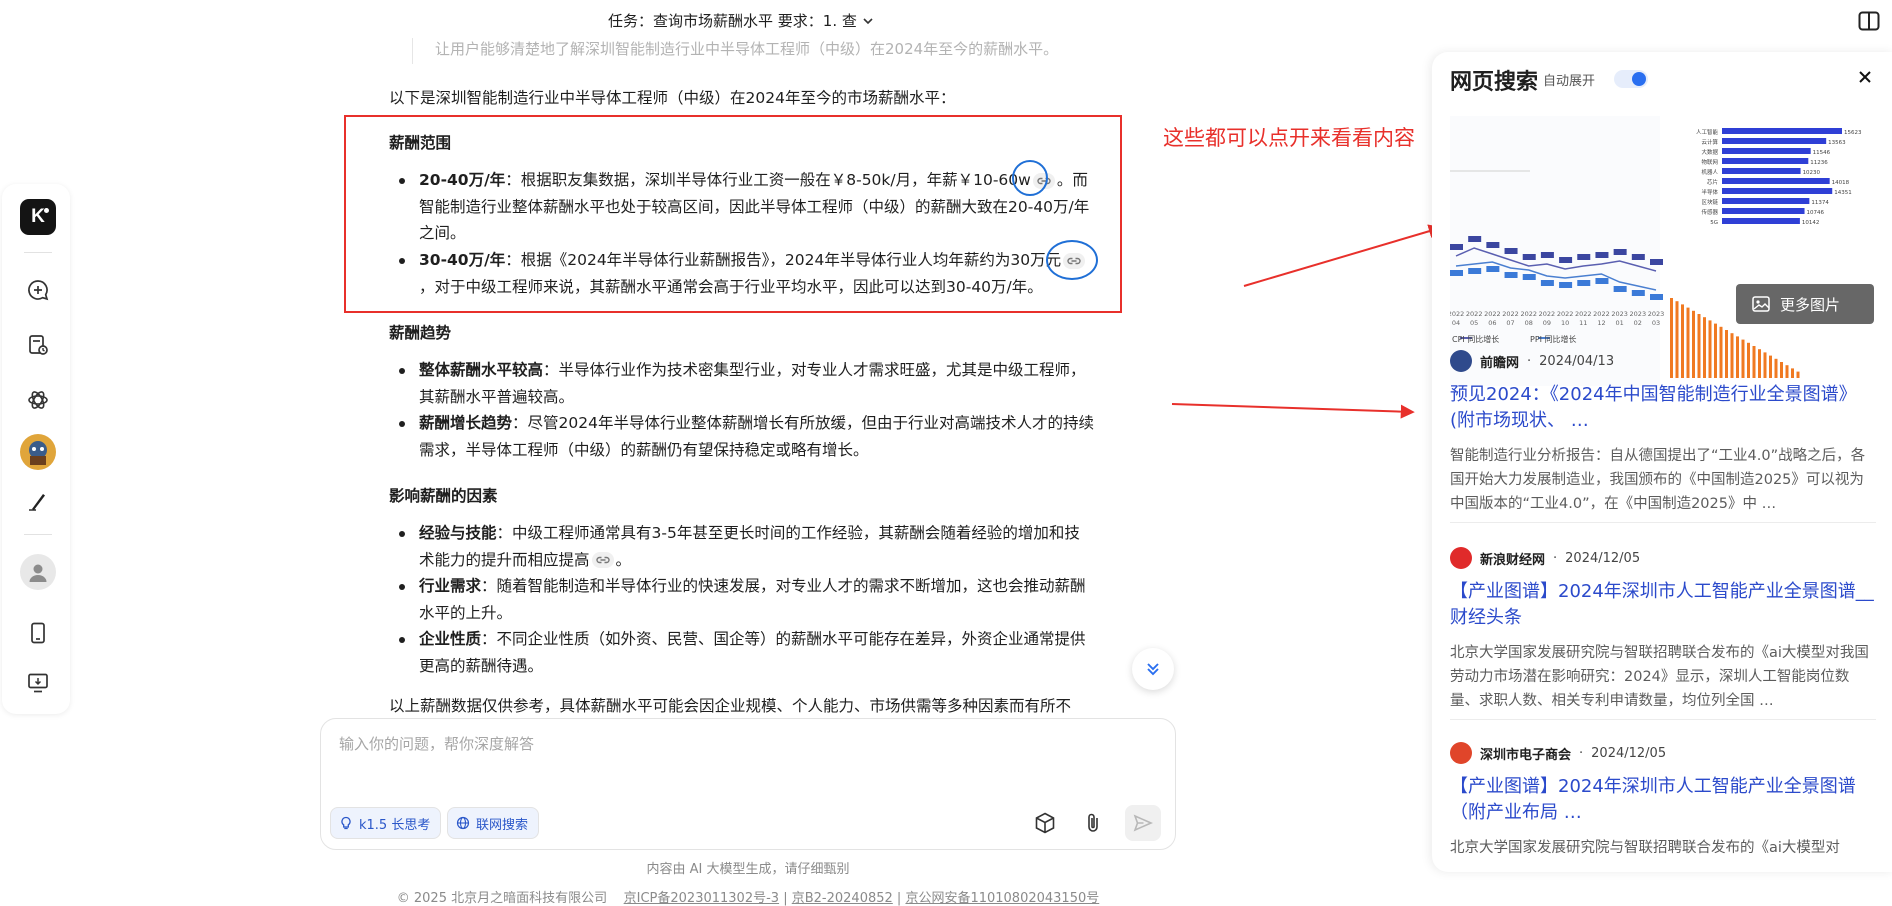 The width and height of the screenshot is (1892, 906). I want to click on x-tick-label: 08, so click(1529, 323).